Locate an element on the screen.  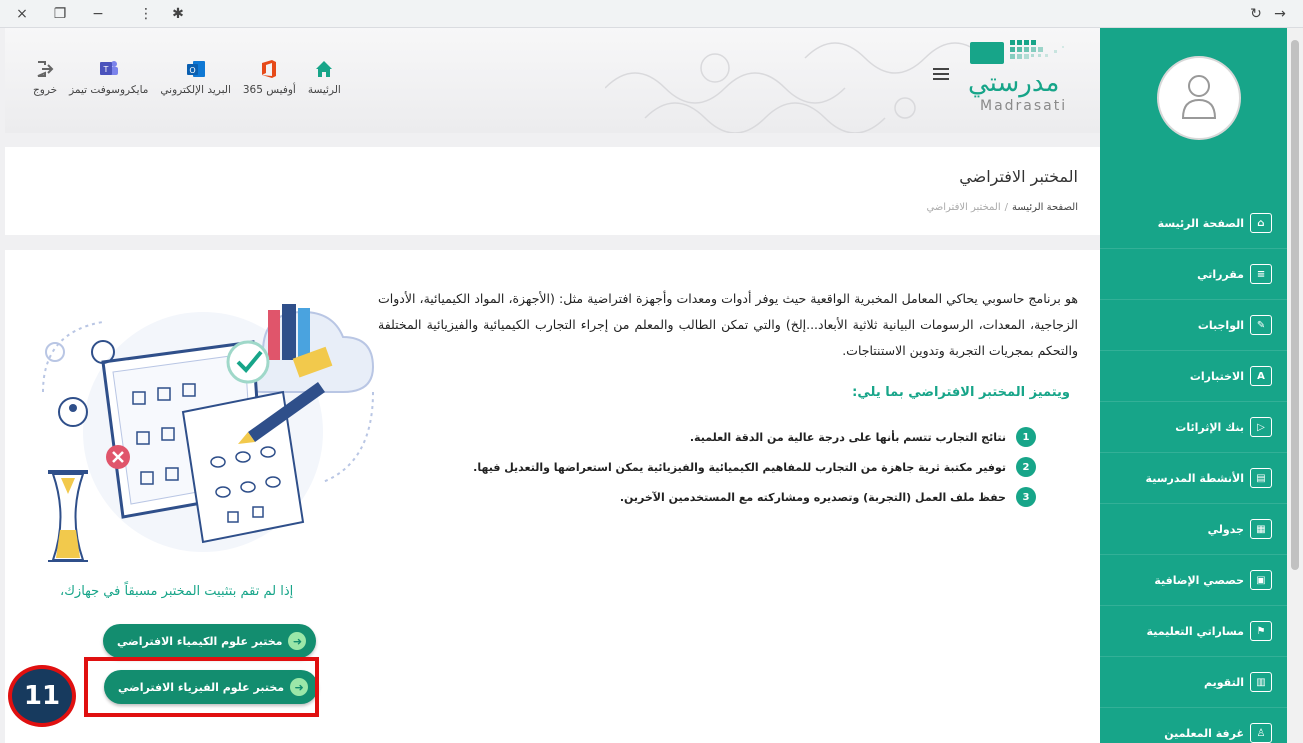
step-number-badge: 11 is located at coordinates (42, 696).